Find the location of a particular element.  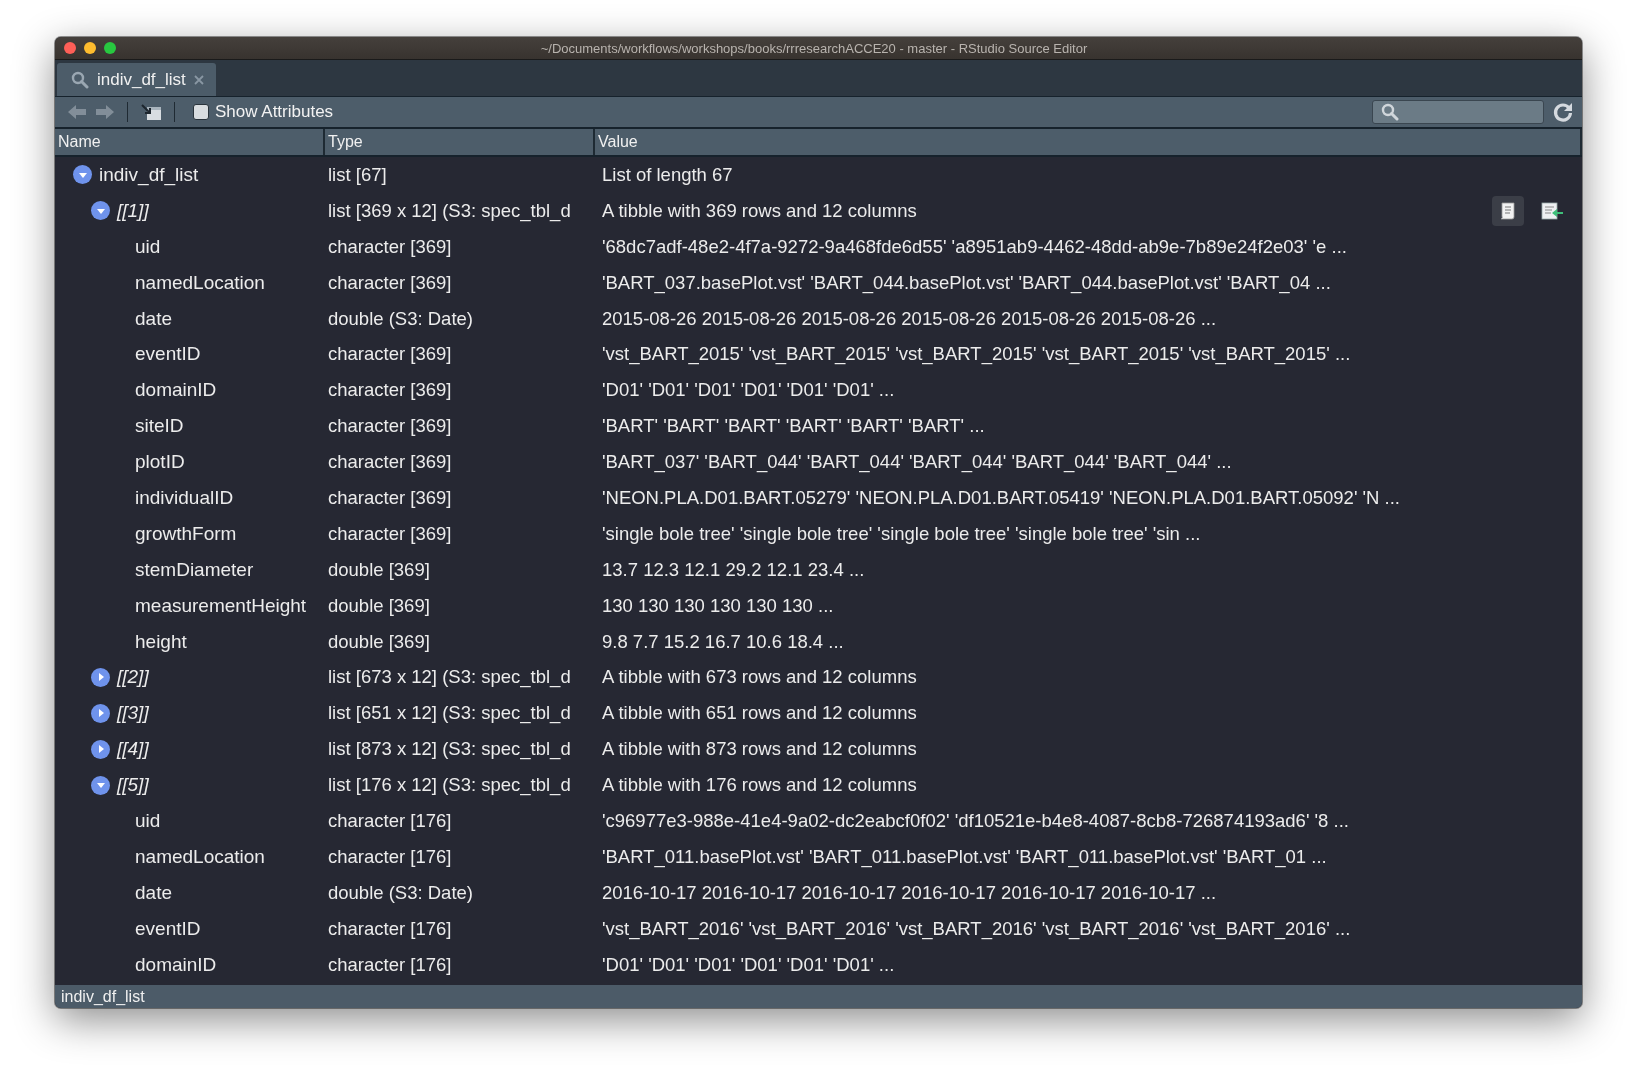

type-cell-text: list [673 x 12] (S3: spec_tbl_d is located at coordinates (449, 677).